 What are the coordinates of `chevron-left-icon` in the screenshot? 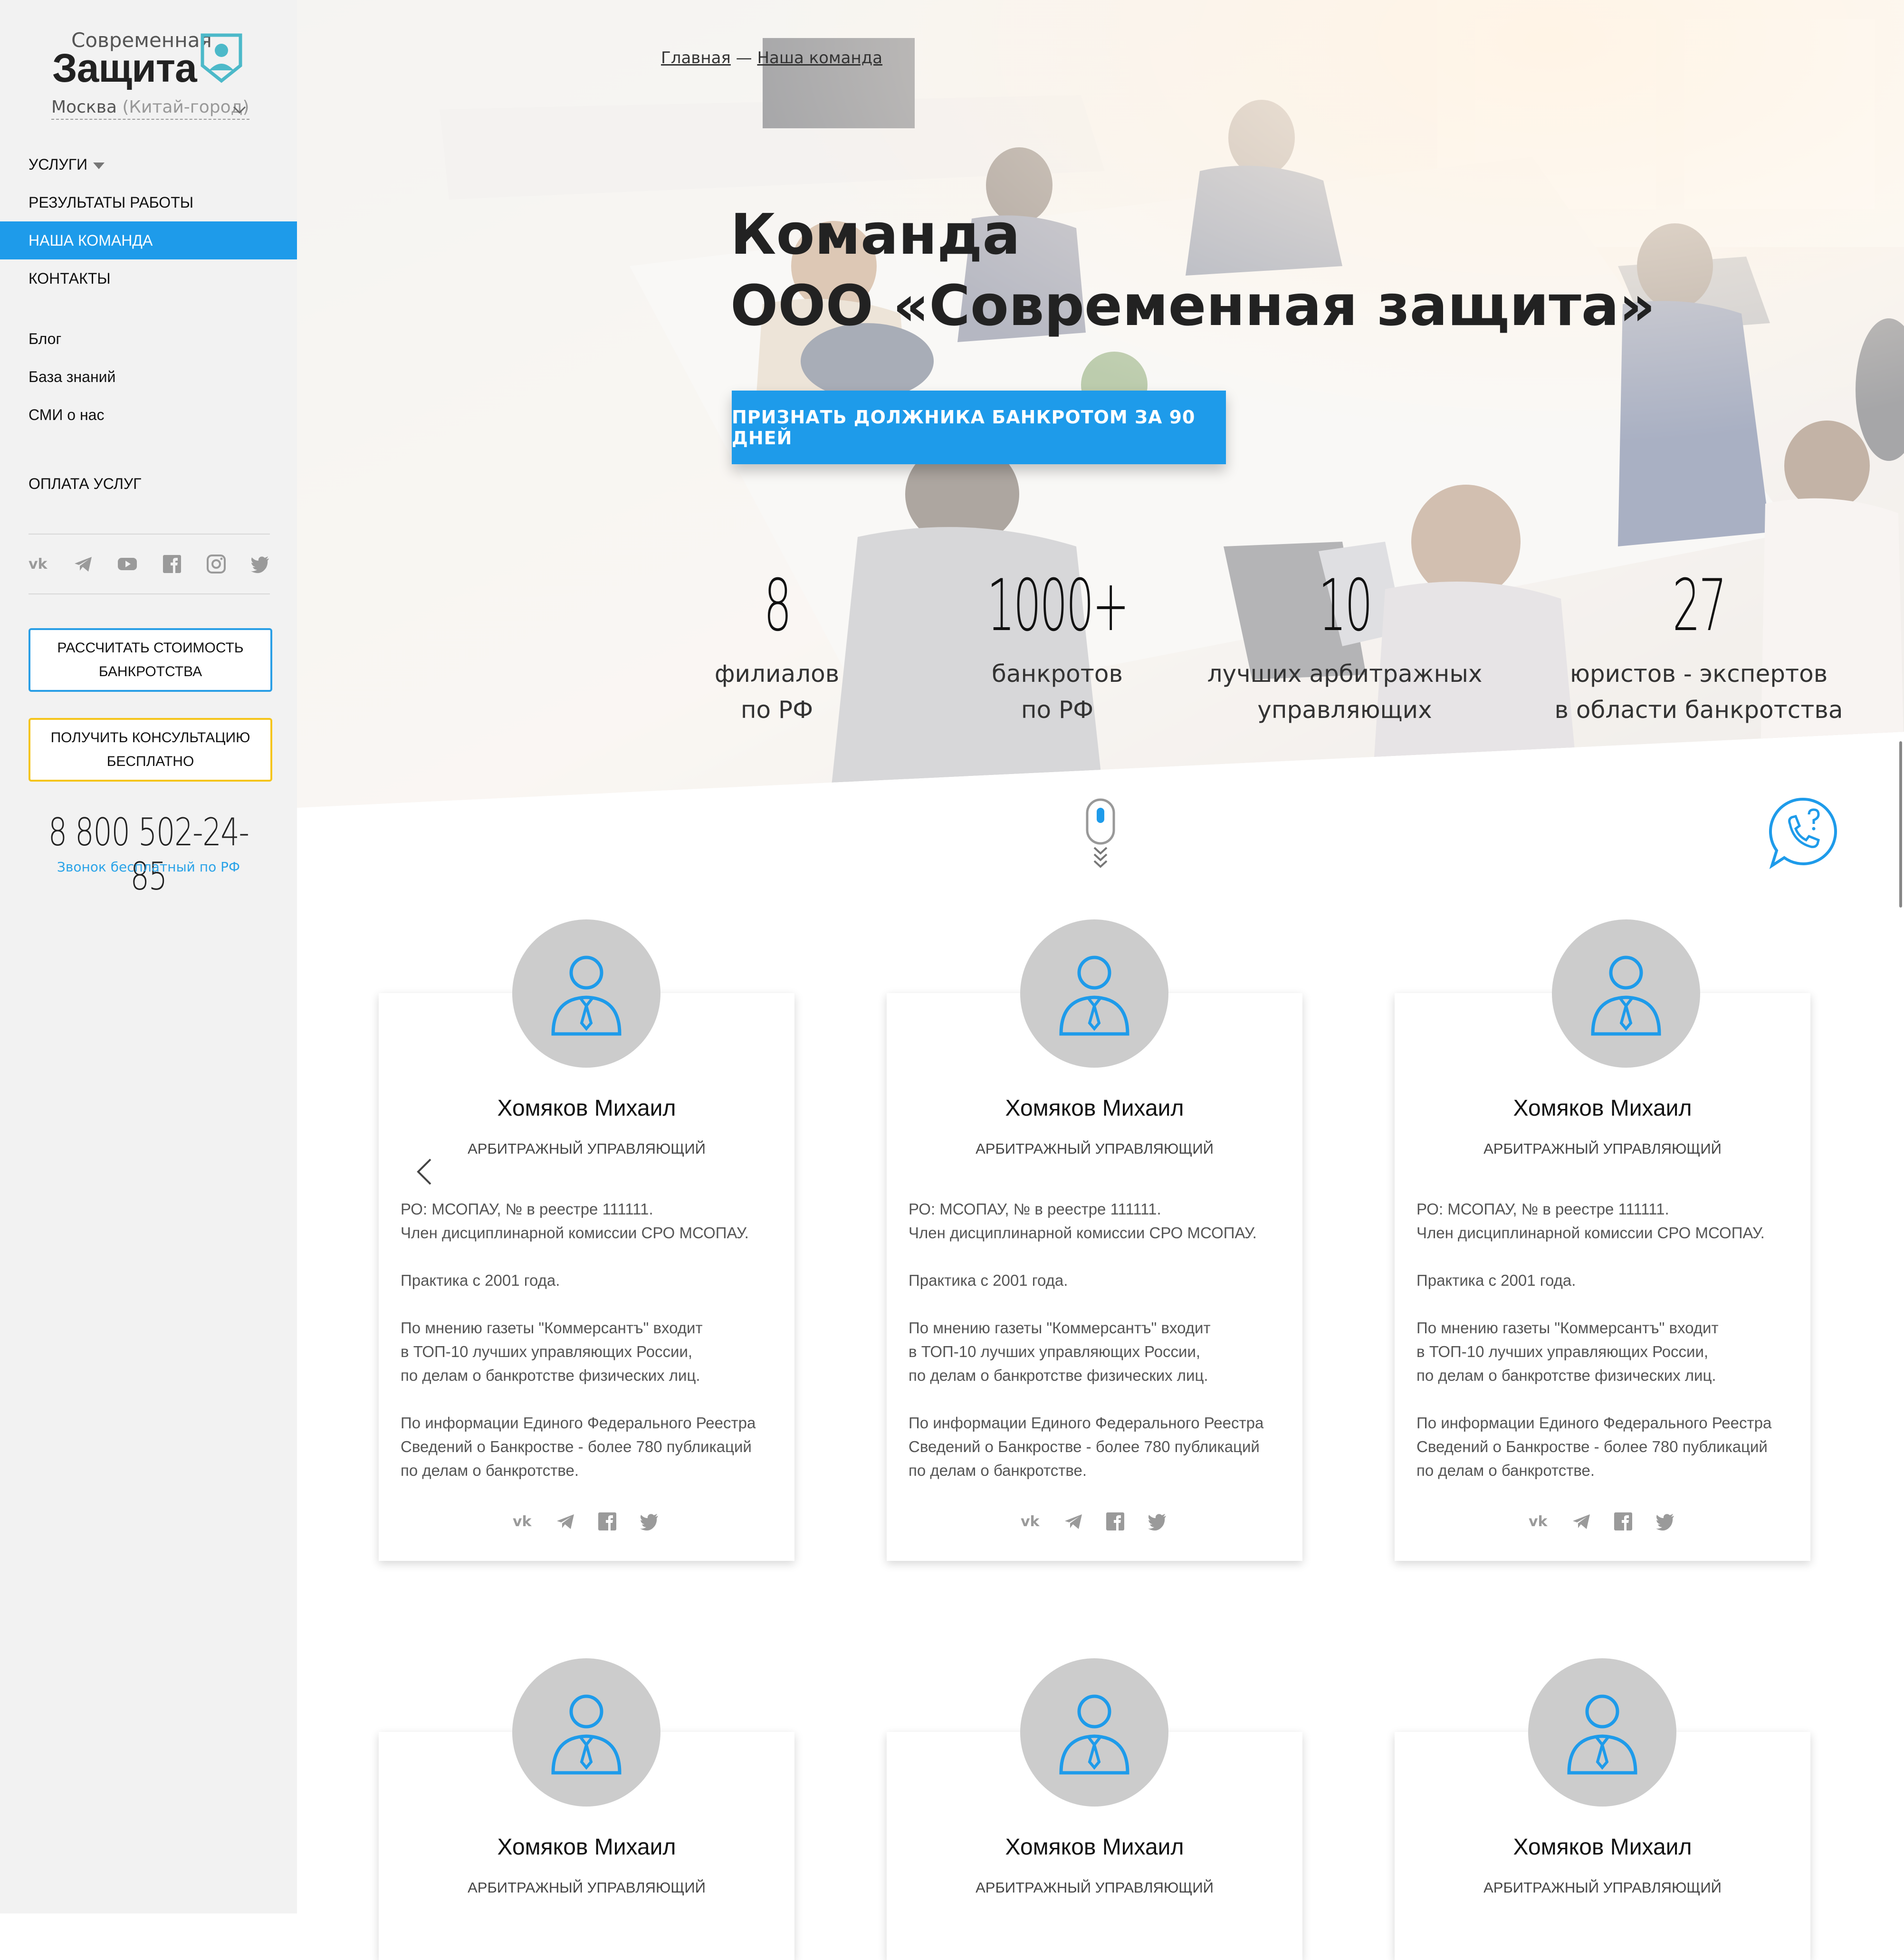 It's located at (424, 1171).